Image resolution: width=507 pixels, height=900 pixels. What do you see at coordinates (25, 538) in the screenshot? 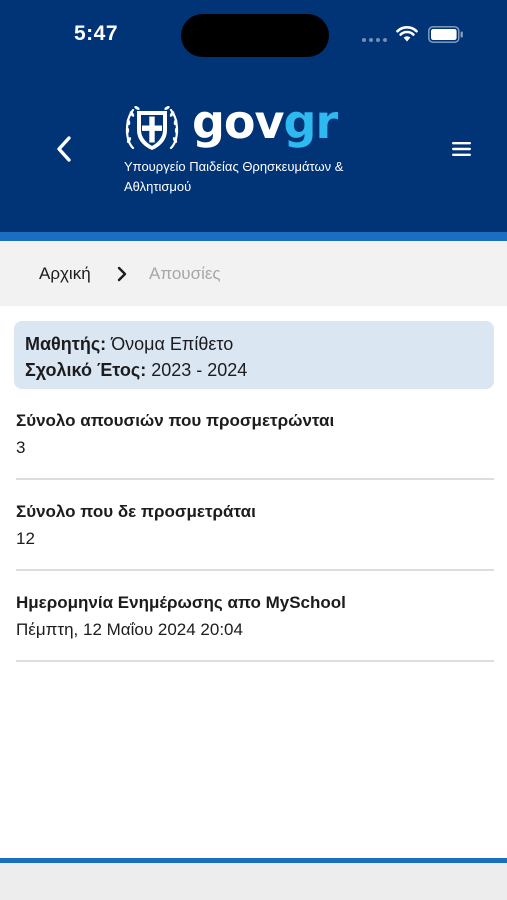
I see `uncounted-absences-value: 12` at bounding box center [25, 538].